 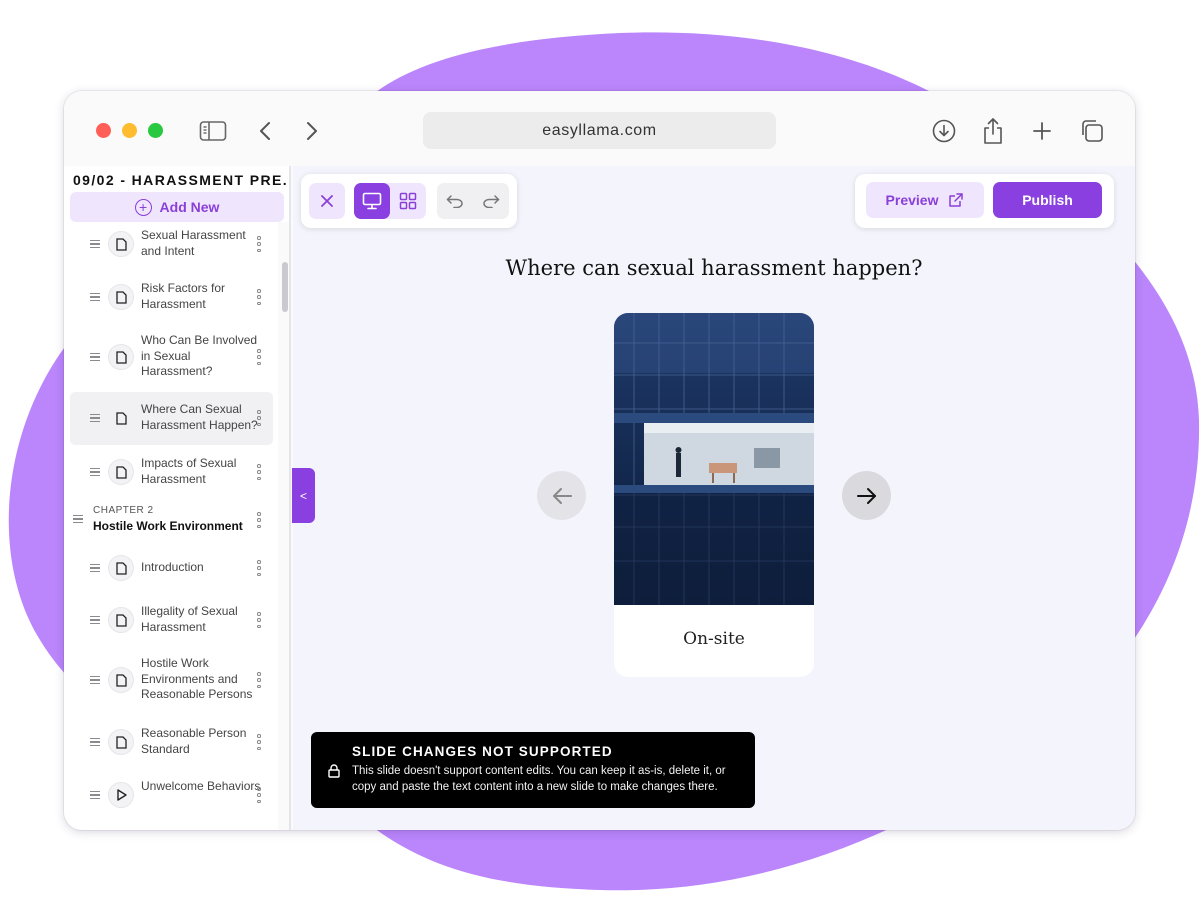 I want to click on slide-question: Where can sexual harassment happen?, so click(x=714, y=268).